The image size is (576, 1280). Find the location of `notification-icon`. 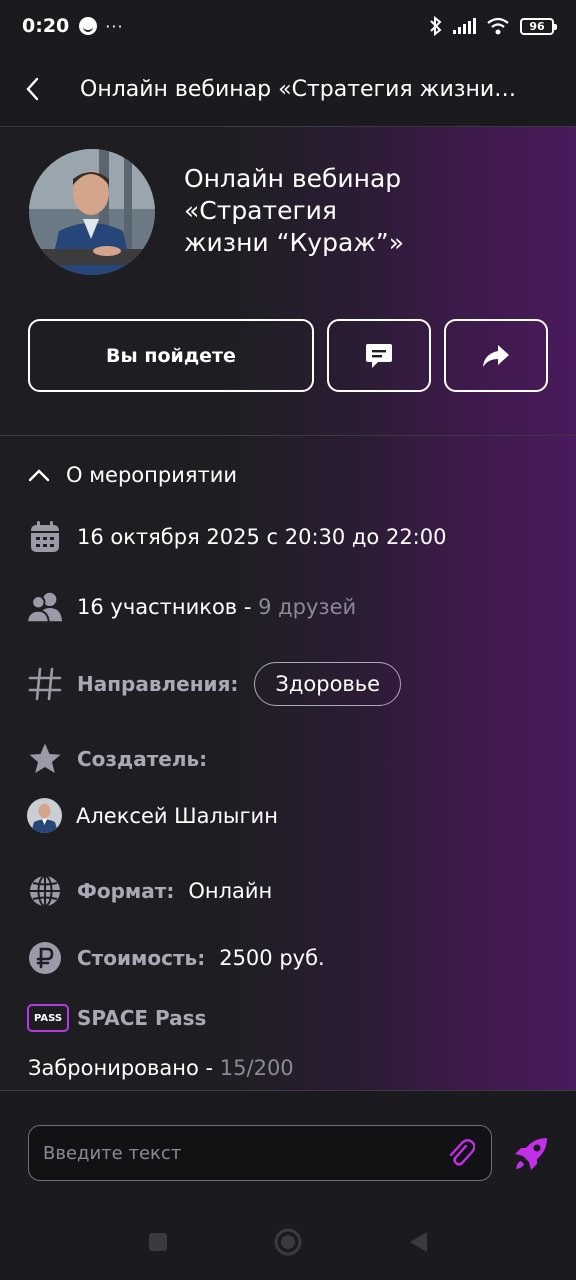

notification-icon is located at coordinates (88, 26).